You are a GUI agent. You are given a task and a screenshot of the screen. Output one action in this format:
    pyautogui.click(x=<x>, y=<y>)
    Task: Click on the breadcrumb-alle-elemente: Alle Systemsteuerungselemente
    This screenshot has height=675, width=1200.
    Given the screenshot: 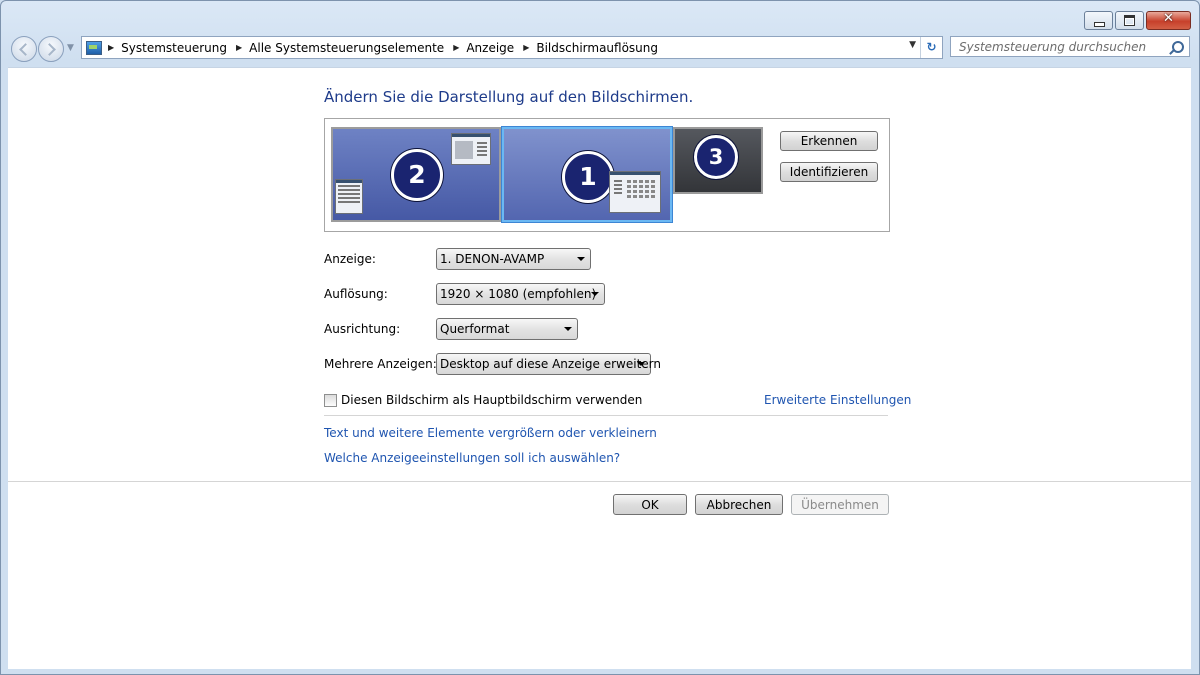 What is the action you would take?
    pyautogui.click(x=346, y=48)
    